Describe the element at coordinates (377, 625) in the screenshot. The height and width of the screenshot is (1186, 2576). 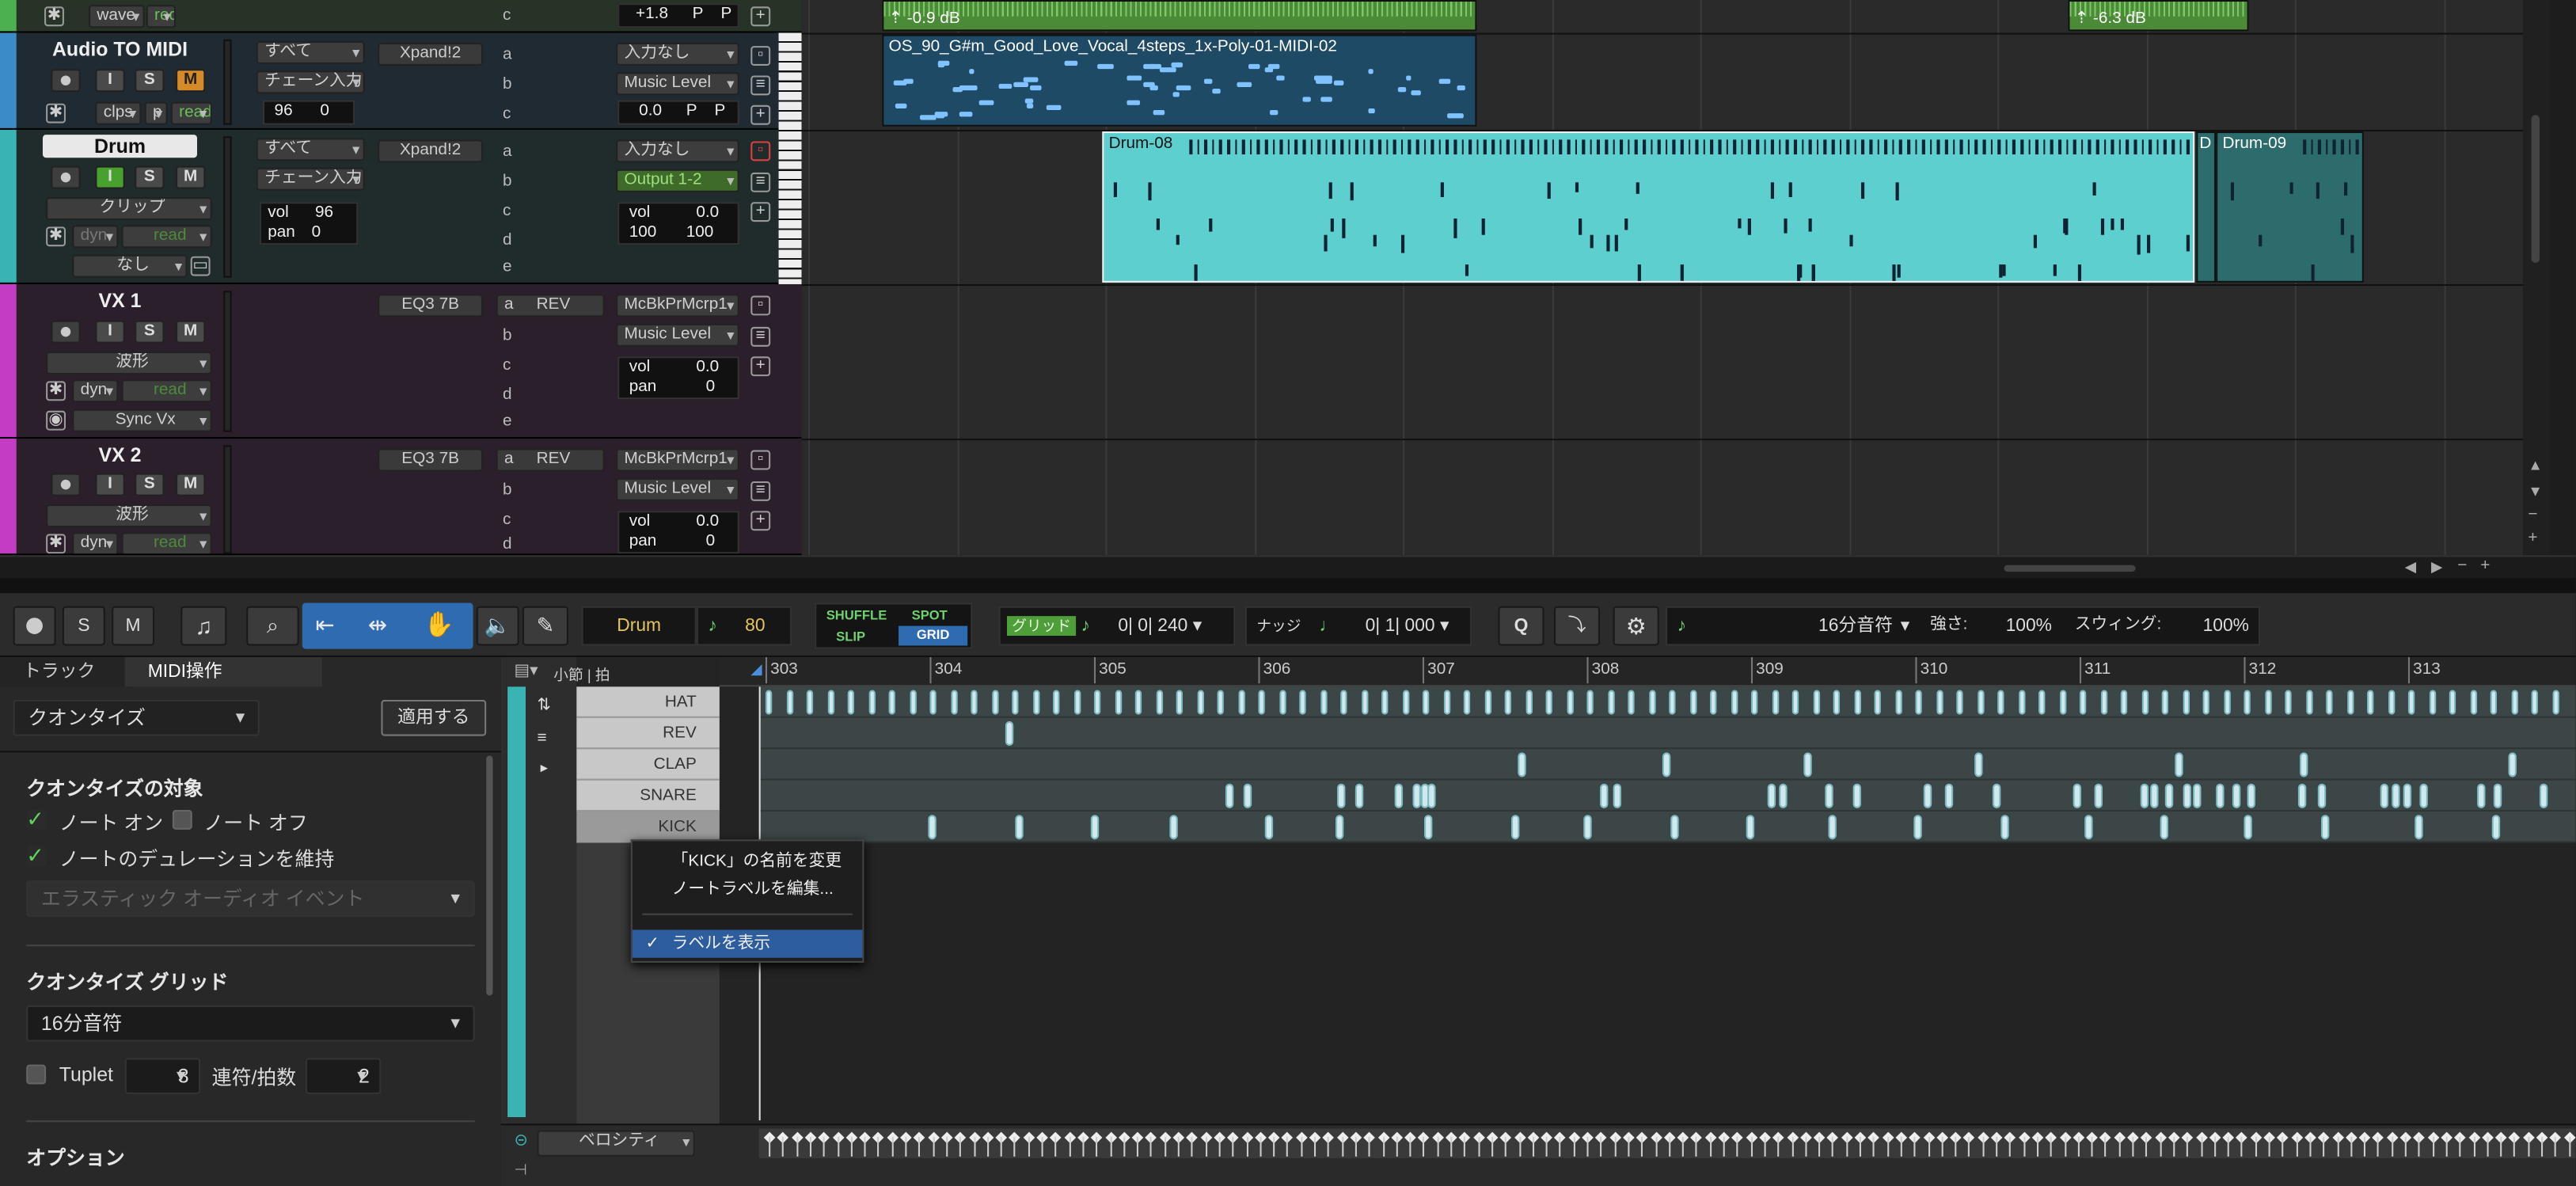
I see `selector-tool-icon: ⇹` at that location.